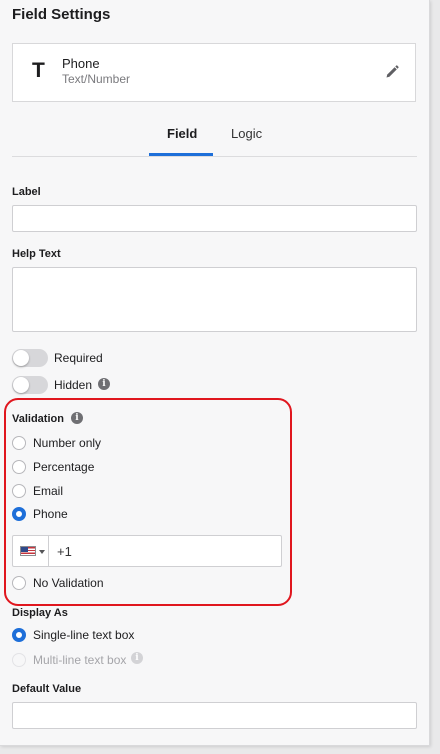  I want to click on required-toggle, so click(30, 358).